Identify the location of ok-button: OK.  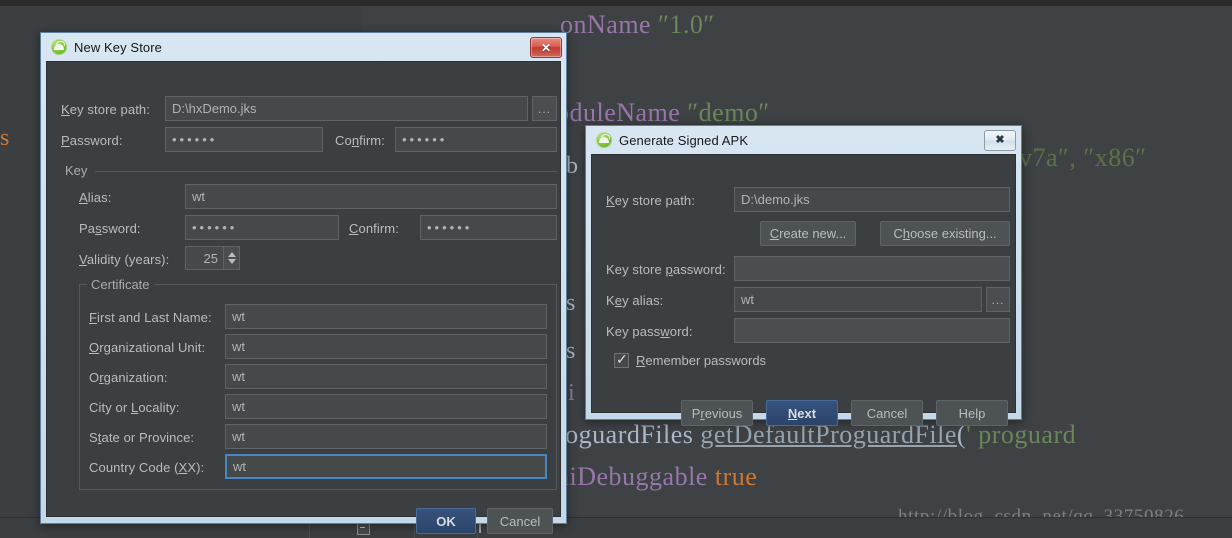
(446, 521).